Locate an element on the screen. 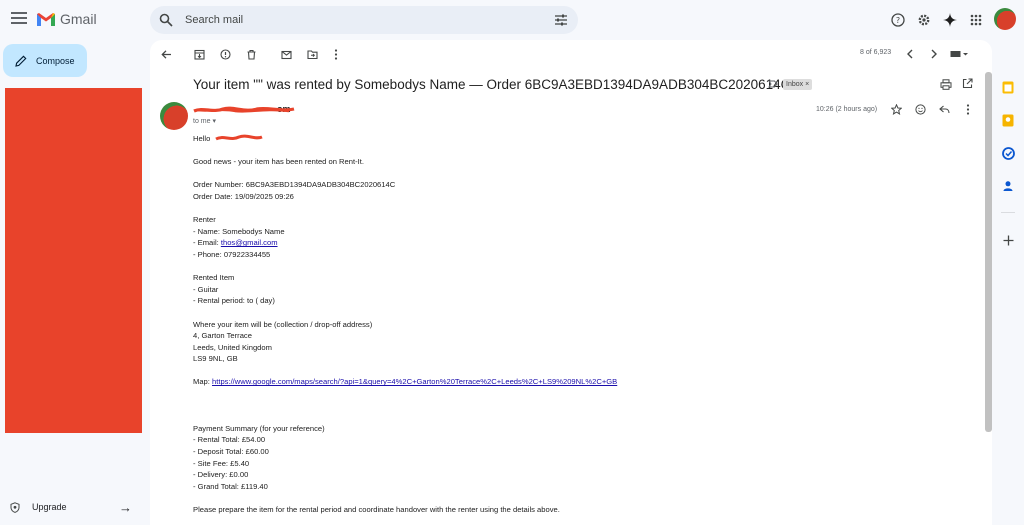  calendar-icon is located at coordinates (1008, 87).